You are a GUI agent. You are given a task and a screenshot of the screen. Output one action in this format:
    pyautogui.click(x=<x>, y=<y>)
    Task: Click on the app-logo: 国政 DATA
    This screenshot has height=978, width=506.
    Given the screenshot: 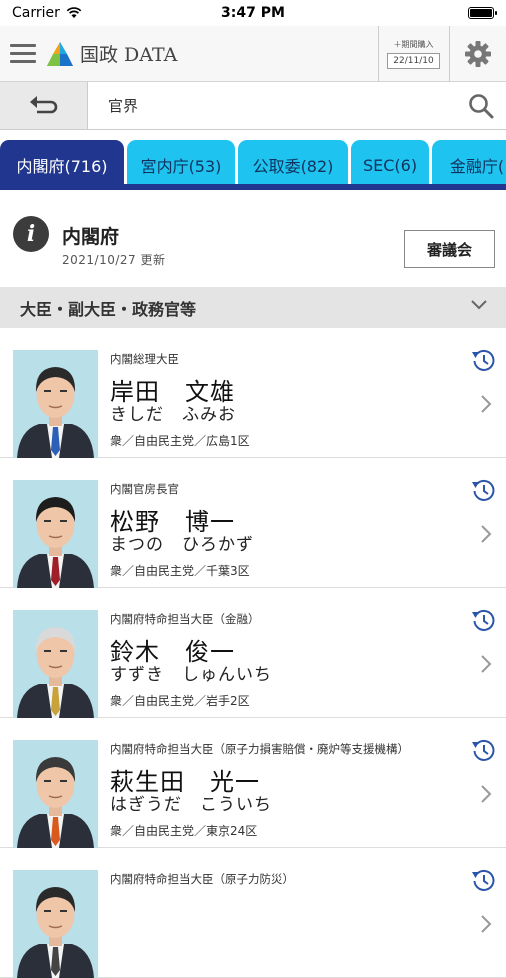 What is the action you would take?
    pyautogui.click(x=111, y=54)
    